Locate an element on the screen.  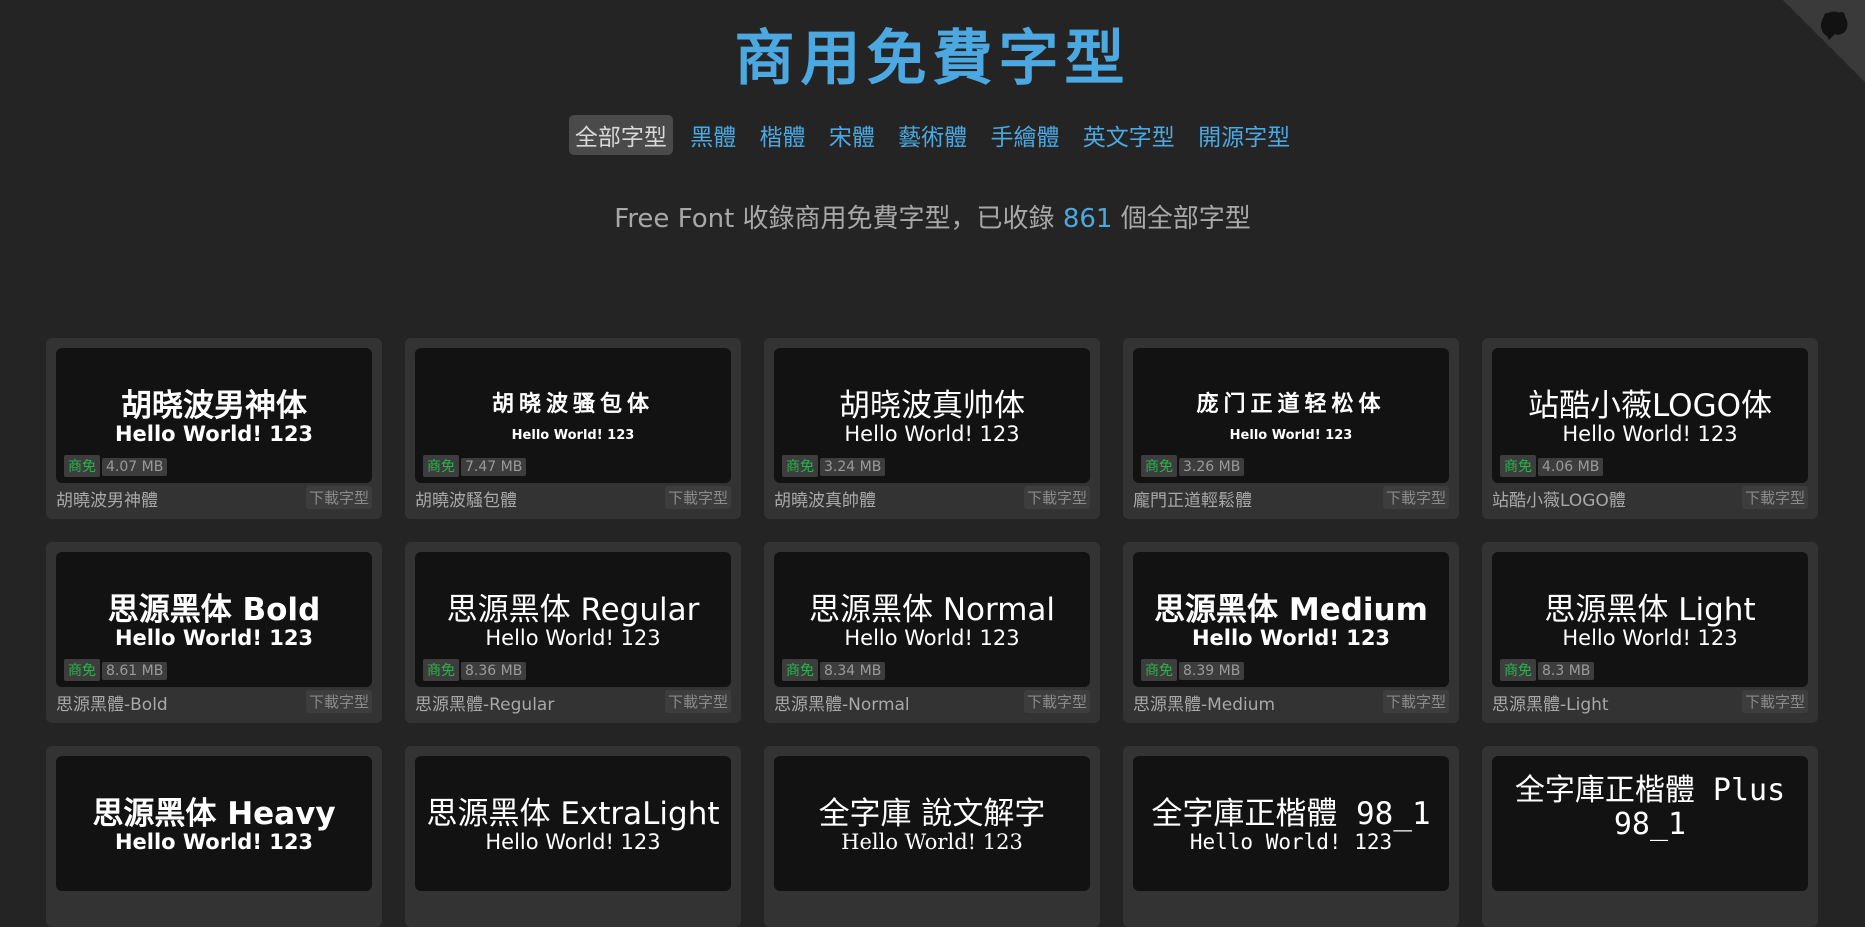
font-card: 全字庫正楷體 Plus 98_1 is located at coordinates (1650, 836).